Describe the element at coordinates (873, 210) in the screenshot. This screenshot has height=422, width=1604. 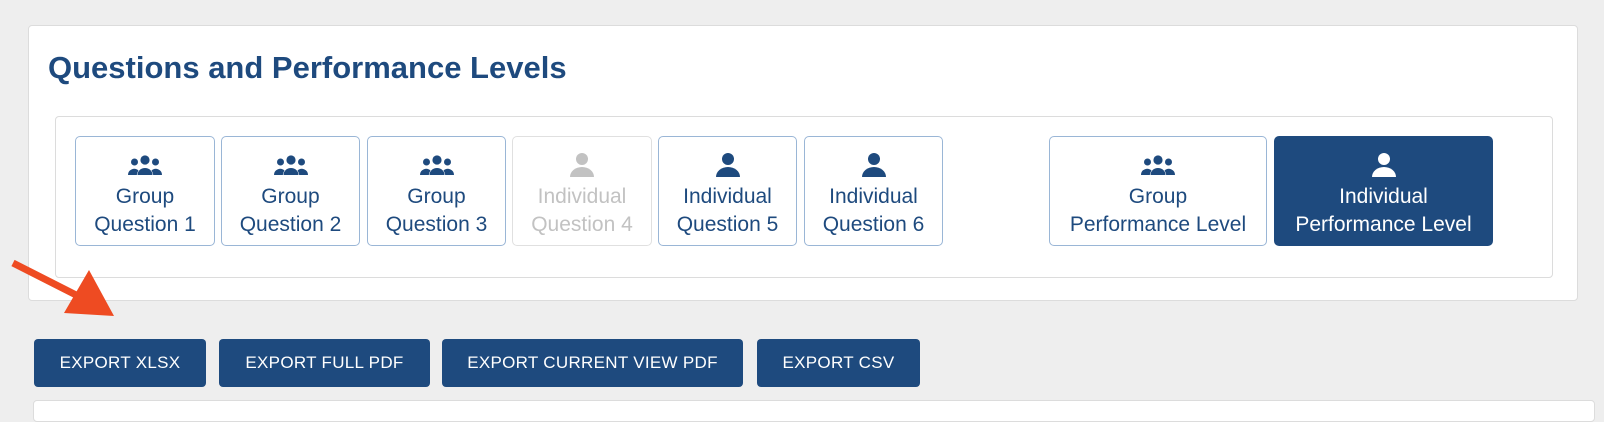
I see `button-label: Individual Question 6` at that location.